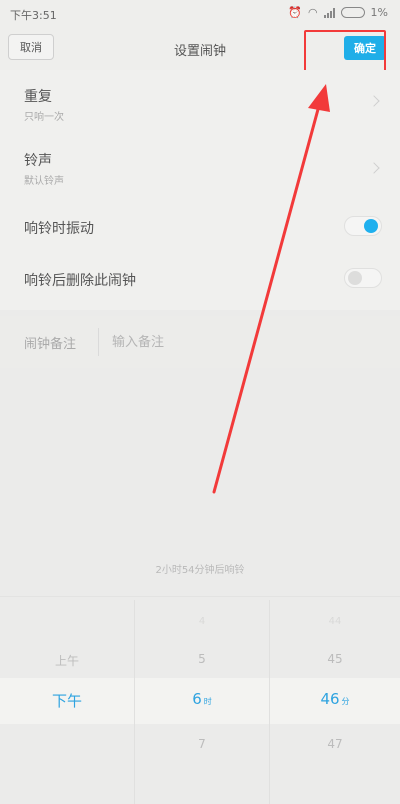 The image size is (400, 804). Describe the element at coordinates (207, 701) in the screenshot. I see `hour-unit: 时` at that location.